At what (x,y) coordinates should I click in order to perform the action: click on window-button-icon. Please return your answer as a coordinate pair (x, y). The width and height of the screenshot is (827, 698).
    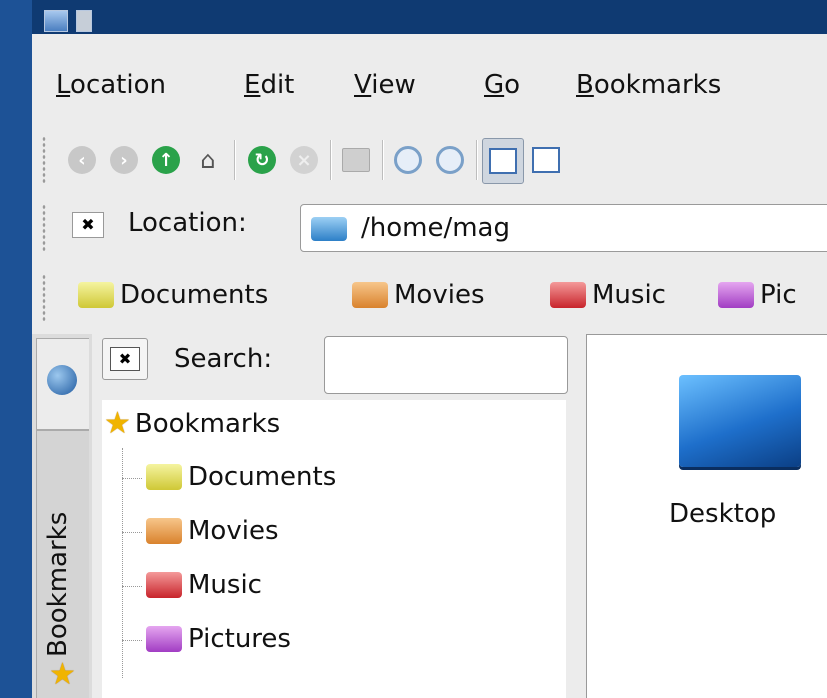
    Looking at the image, I should click on (84, 21).